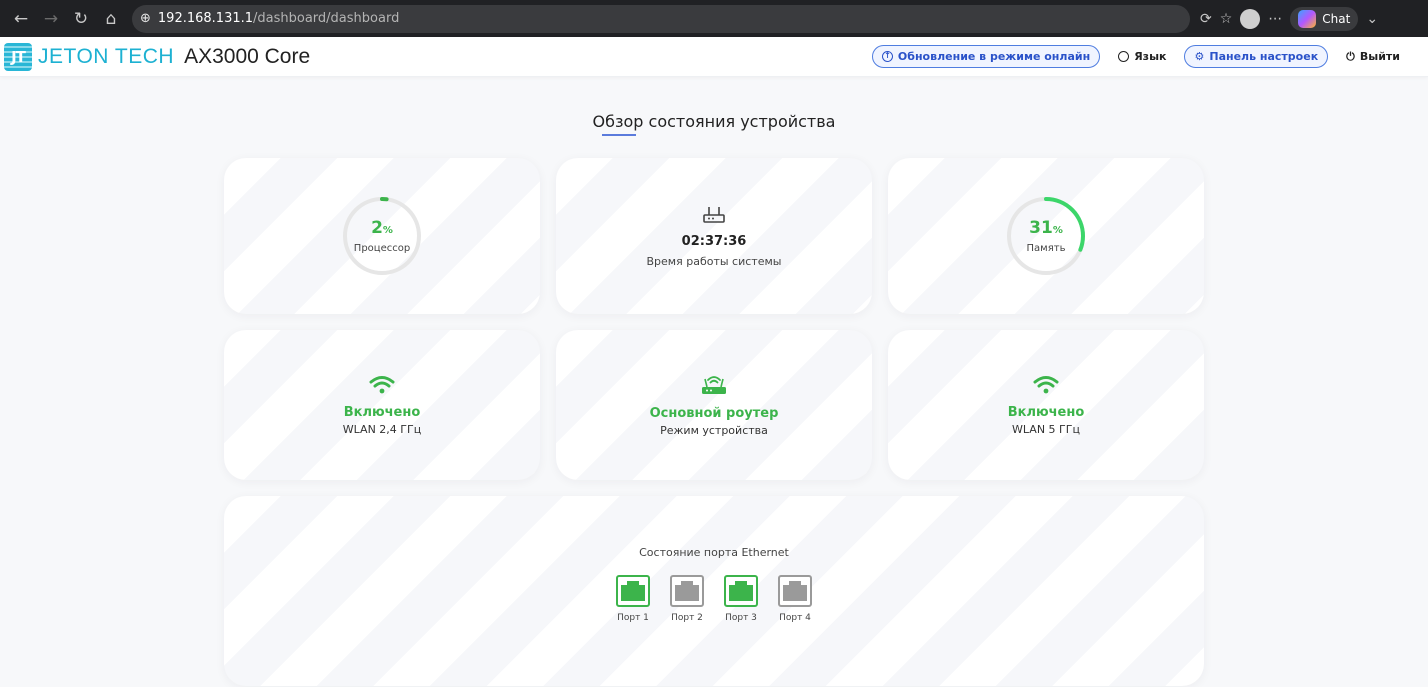 The image size is (1428, 687). I want to click on port-label: Порт 3, so click(741, 618).